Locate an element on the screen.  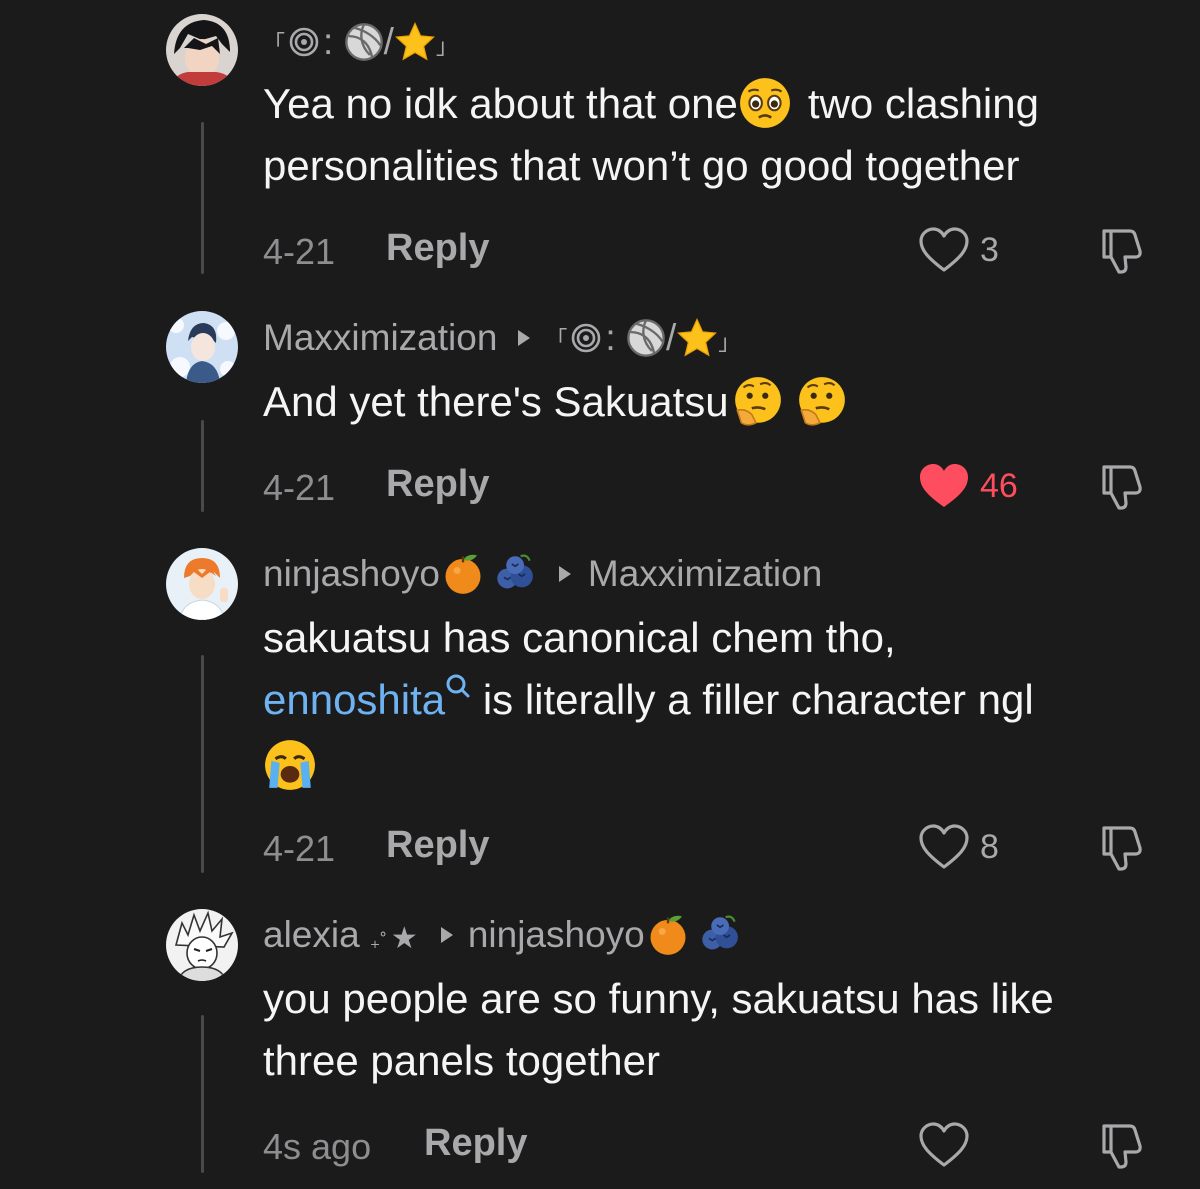
username: alexia ₊˚ ★ is located at coordinates (340, 935).